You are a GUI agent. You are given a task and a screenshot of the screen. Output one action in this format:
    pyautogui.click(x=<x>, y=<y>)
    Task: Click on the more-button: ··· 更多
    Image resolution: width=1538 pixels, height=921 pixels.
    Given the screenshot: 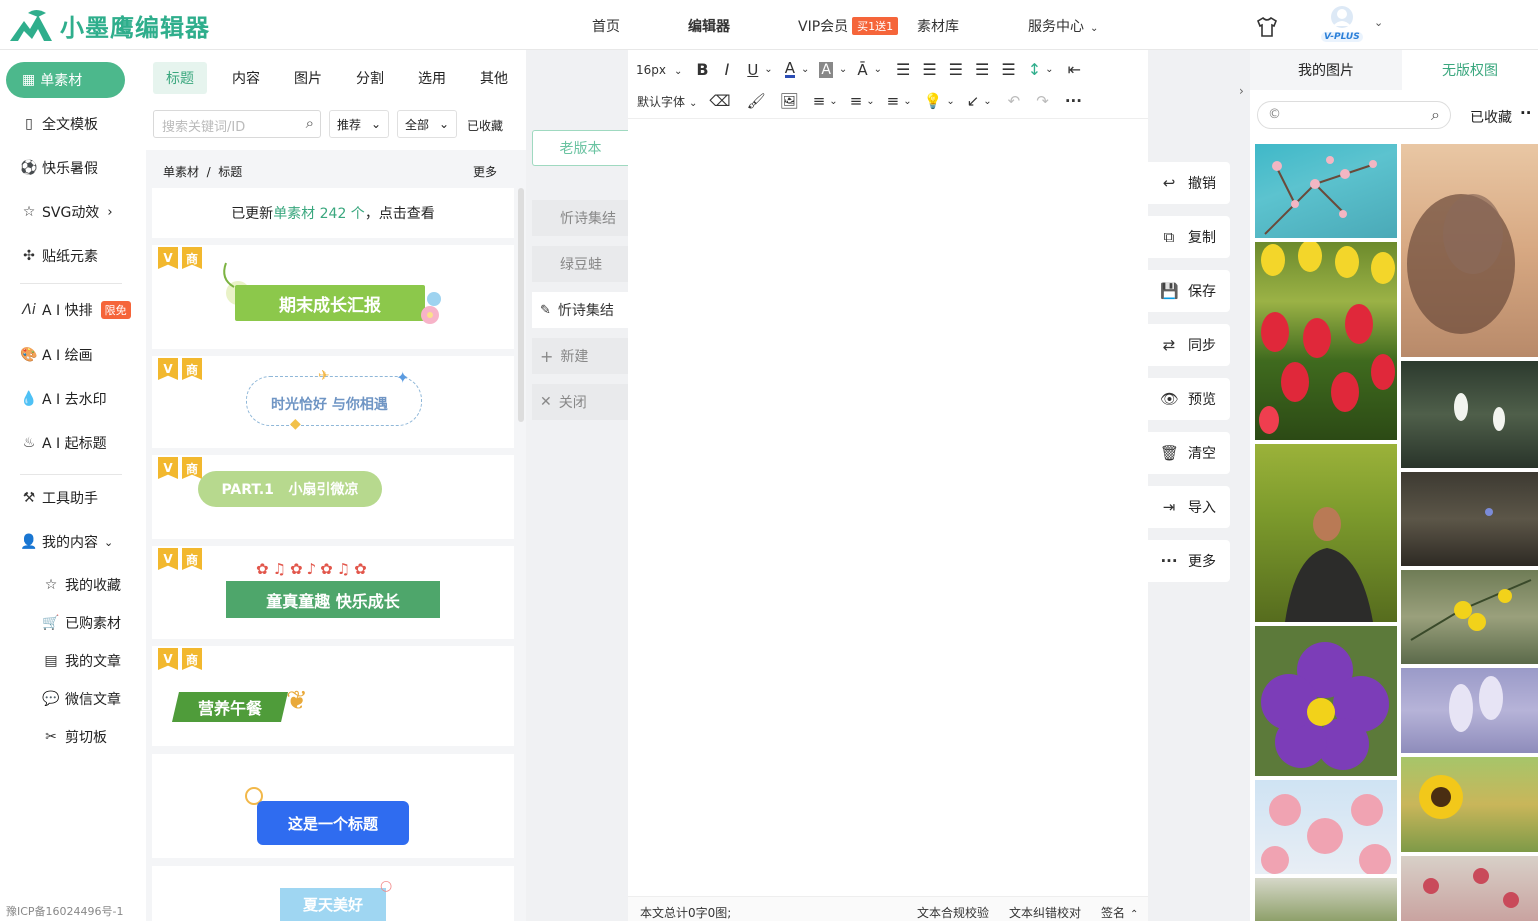 What is the action you would take?
    pyautogui.click(x=1189, y=561)
    